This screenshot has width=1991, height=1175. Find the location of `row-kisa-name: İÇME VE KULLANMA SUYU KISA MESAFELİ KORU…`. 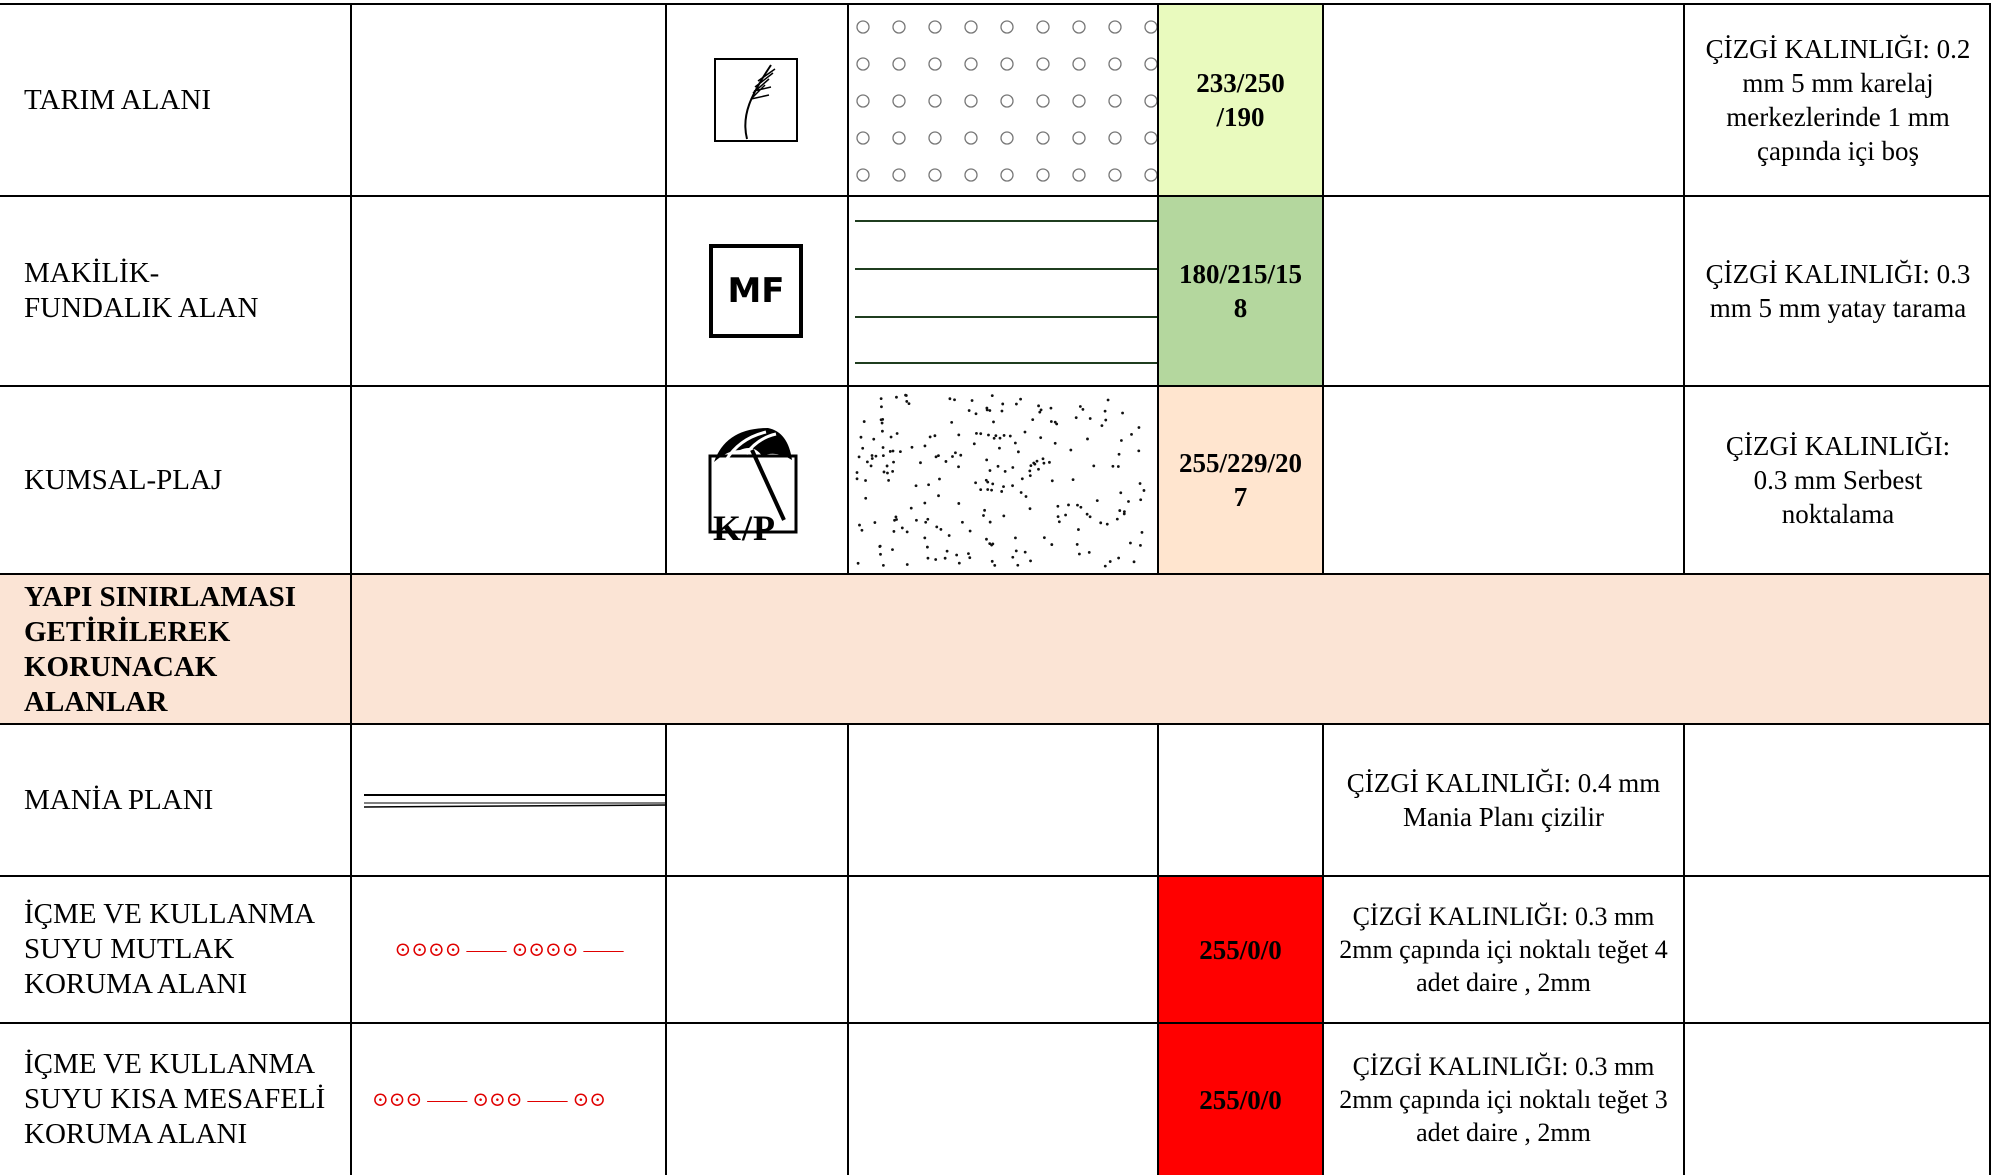

row-kisa-name: İÇME VE KULLANMA SUYU KISA MESAFELİ KORU… is located at coordinates (175, 1099).